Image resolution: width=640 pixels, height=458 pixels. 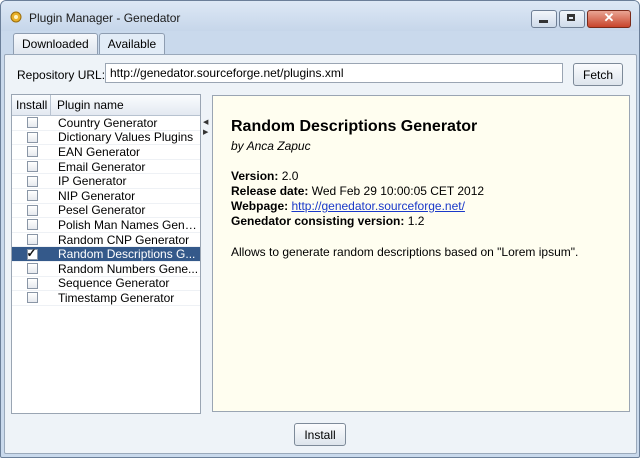 I want to click on install-checkbox: ✓, so click(x=32, y=252).